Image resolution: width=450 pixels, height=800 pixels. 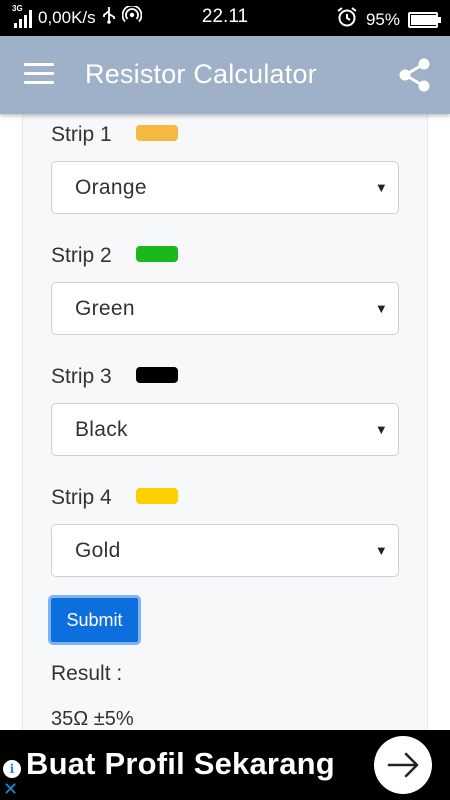 I want to click on ad-info-icon: i, so click(x=12, y=769).